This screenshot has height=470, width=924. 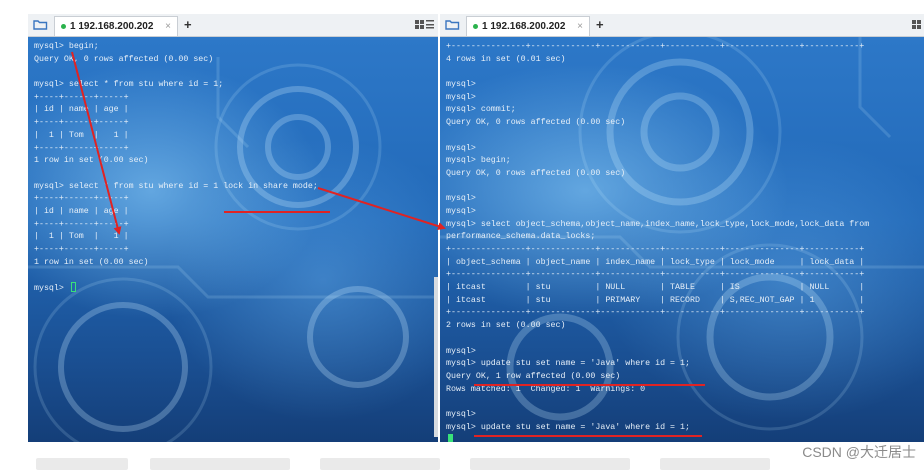 I want to click on cropped-caption-text, so click(x=462, y=464).